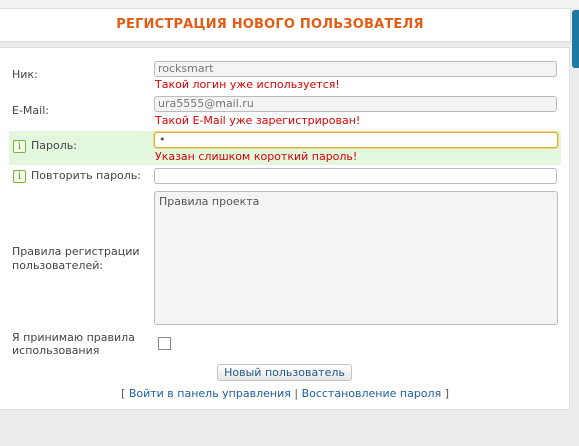  Describe the element at coordinates (247, 84) in the screenshot. I see `nick-error: Такой логин уже используется!` at that location.